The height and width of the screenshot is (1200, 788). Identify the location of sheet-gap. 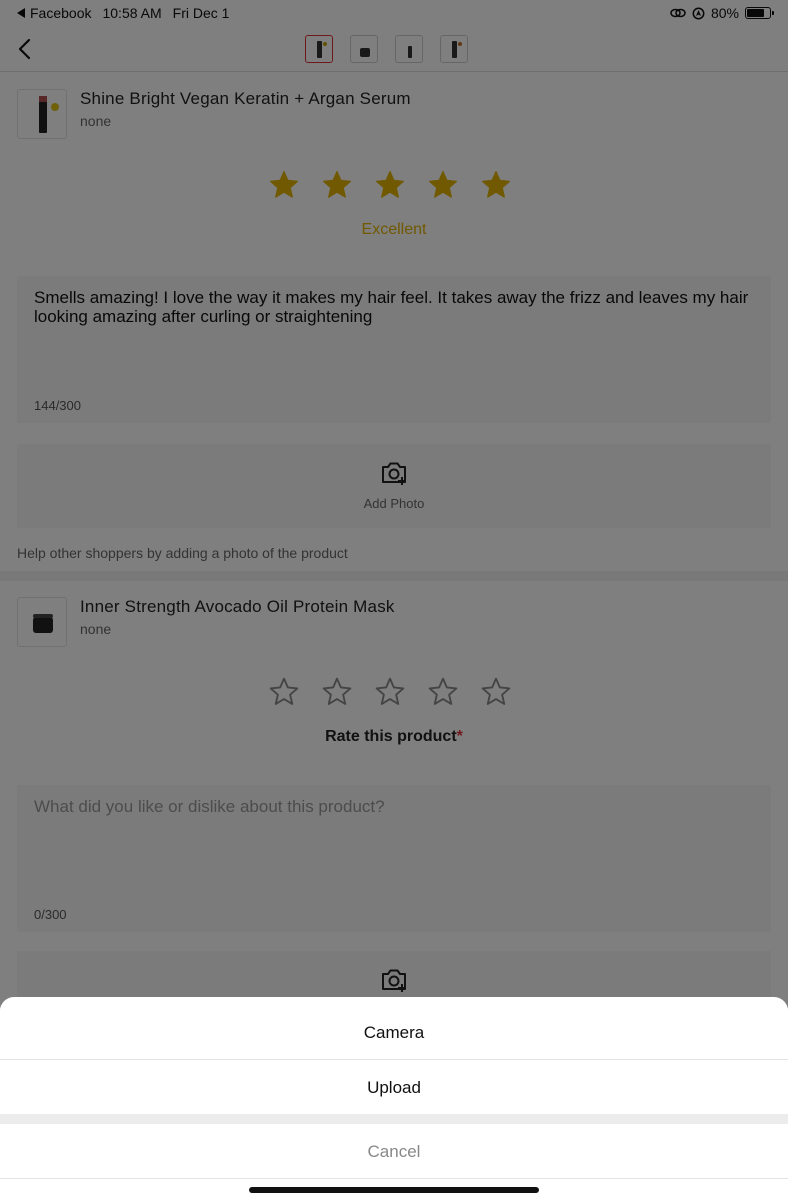
(394, 1119).